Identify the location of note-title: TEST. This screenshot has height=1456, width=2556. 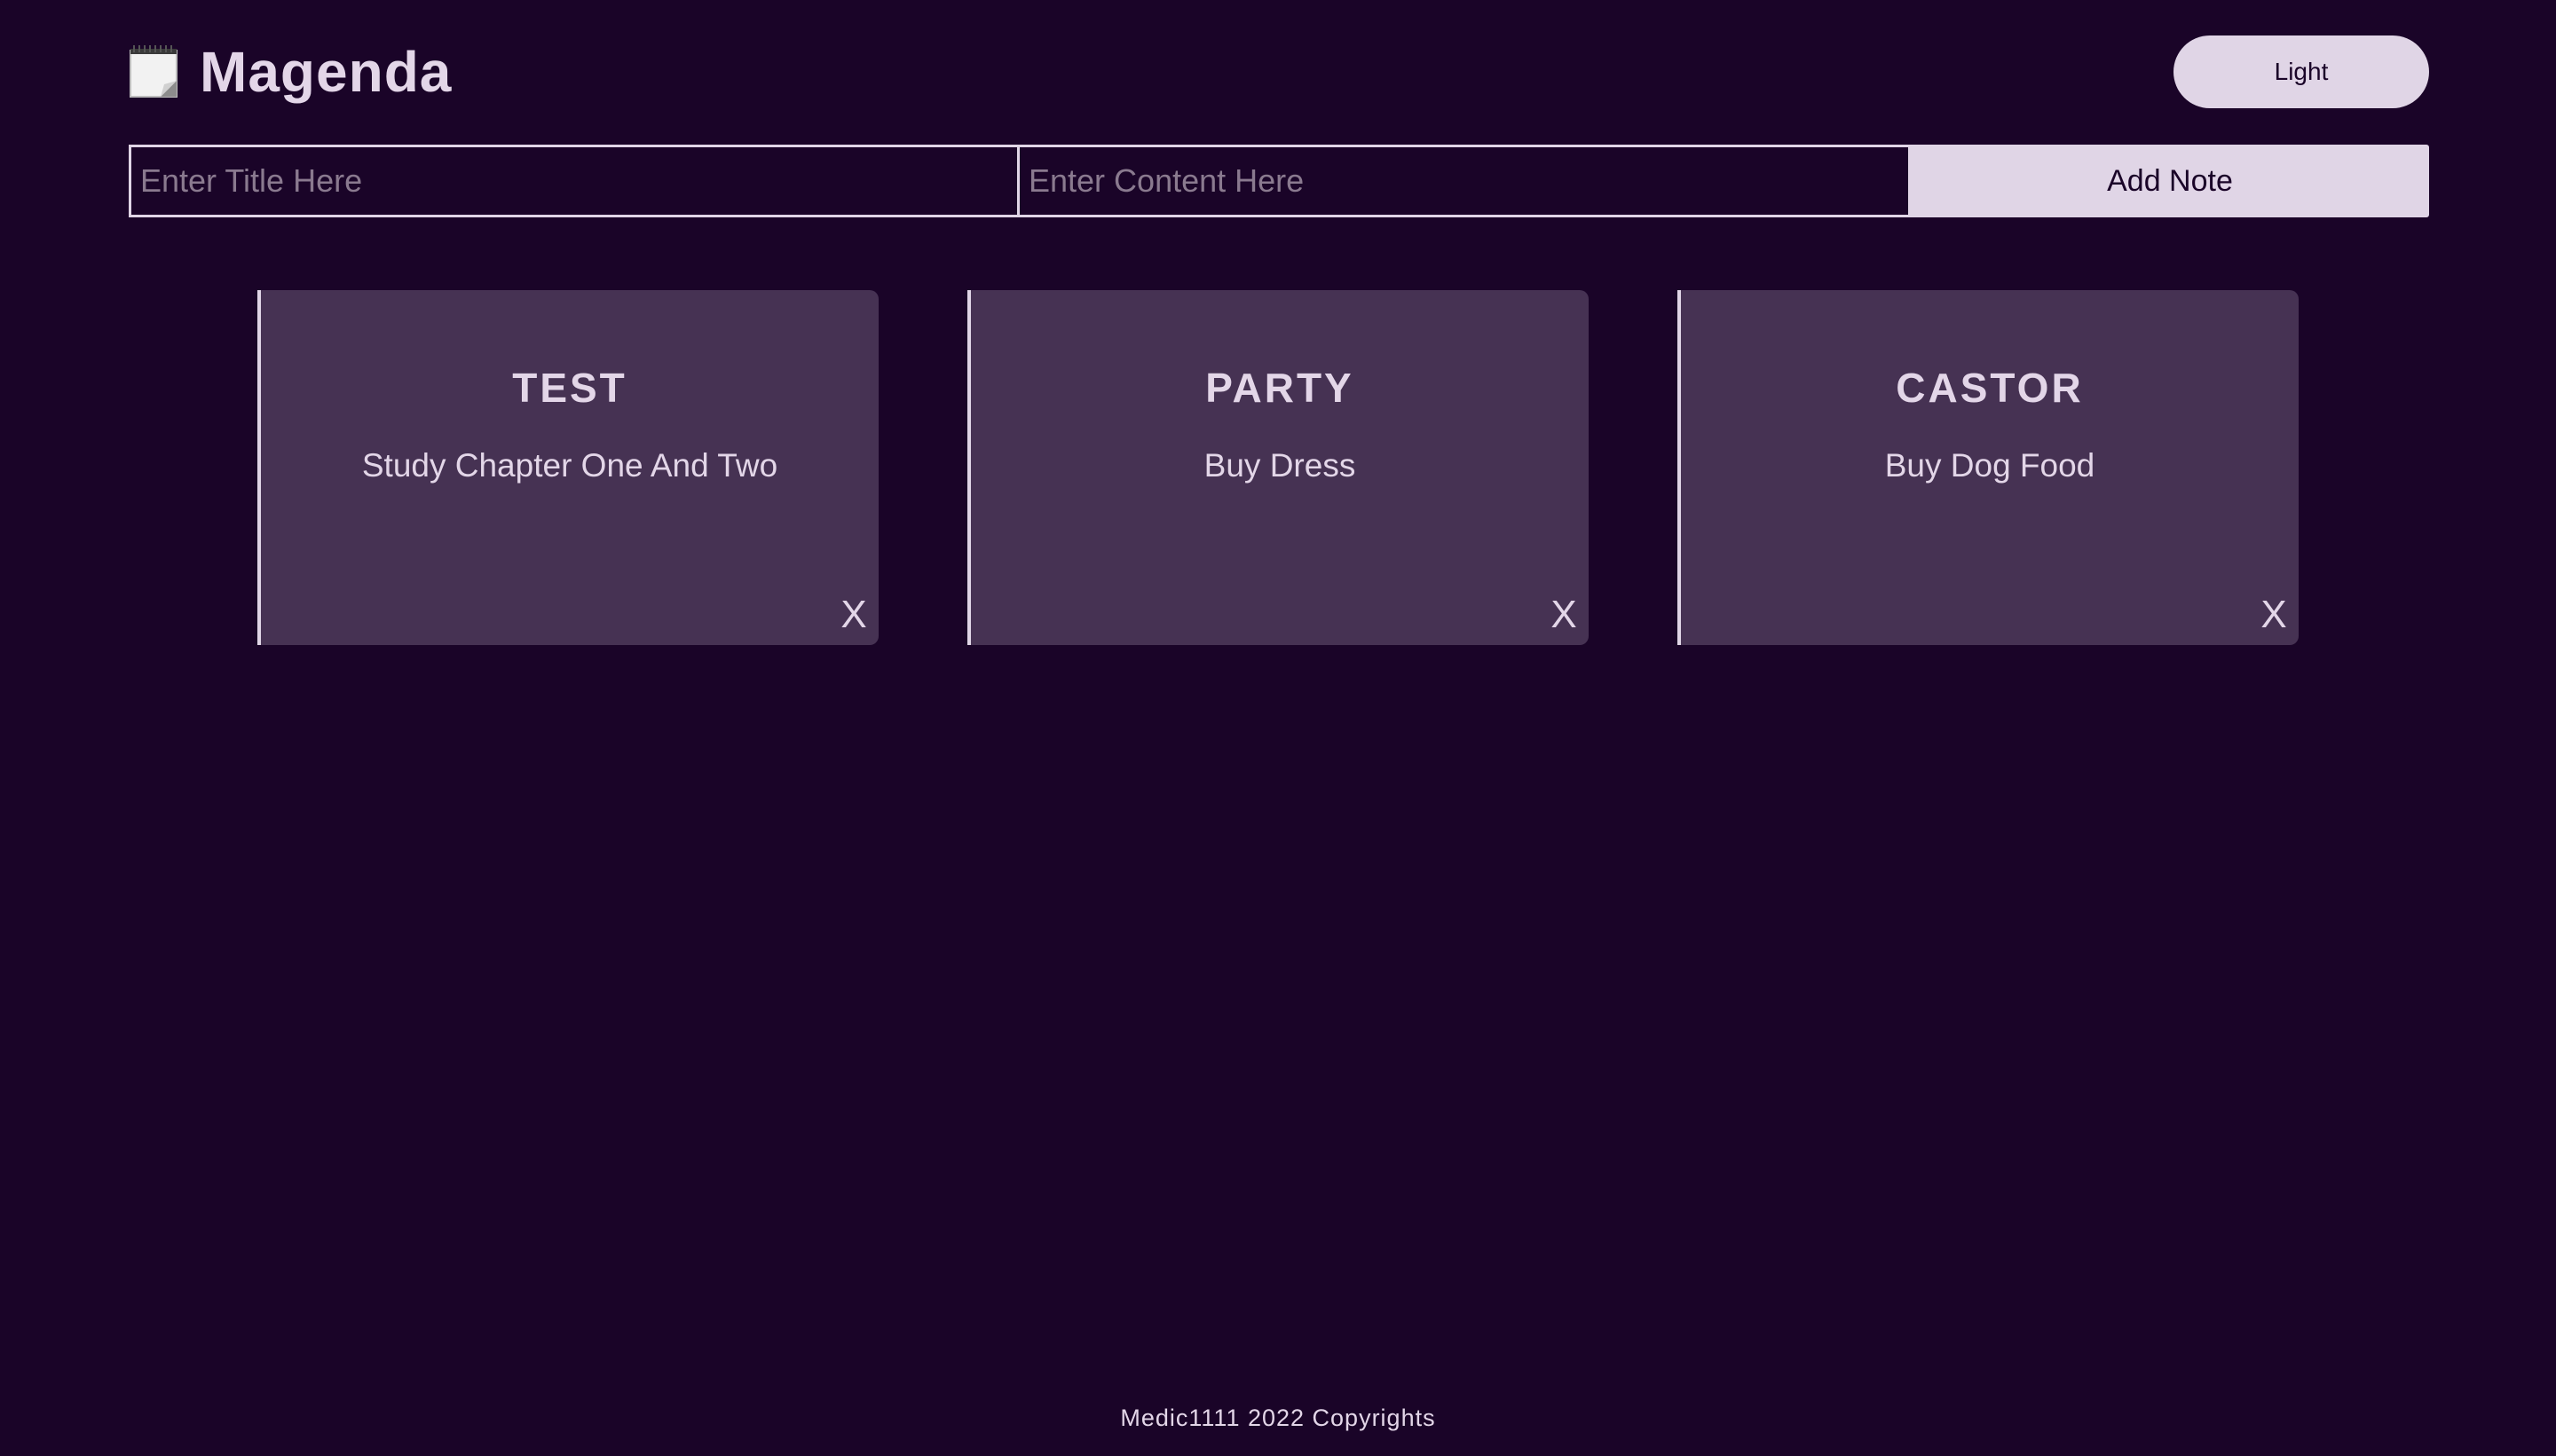
(569, 388).